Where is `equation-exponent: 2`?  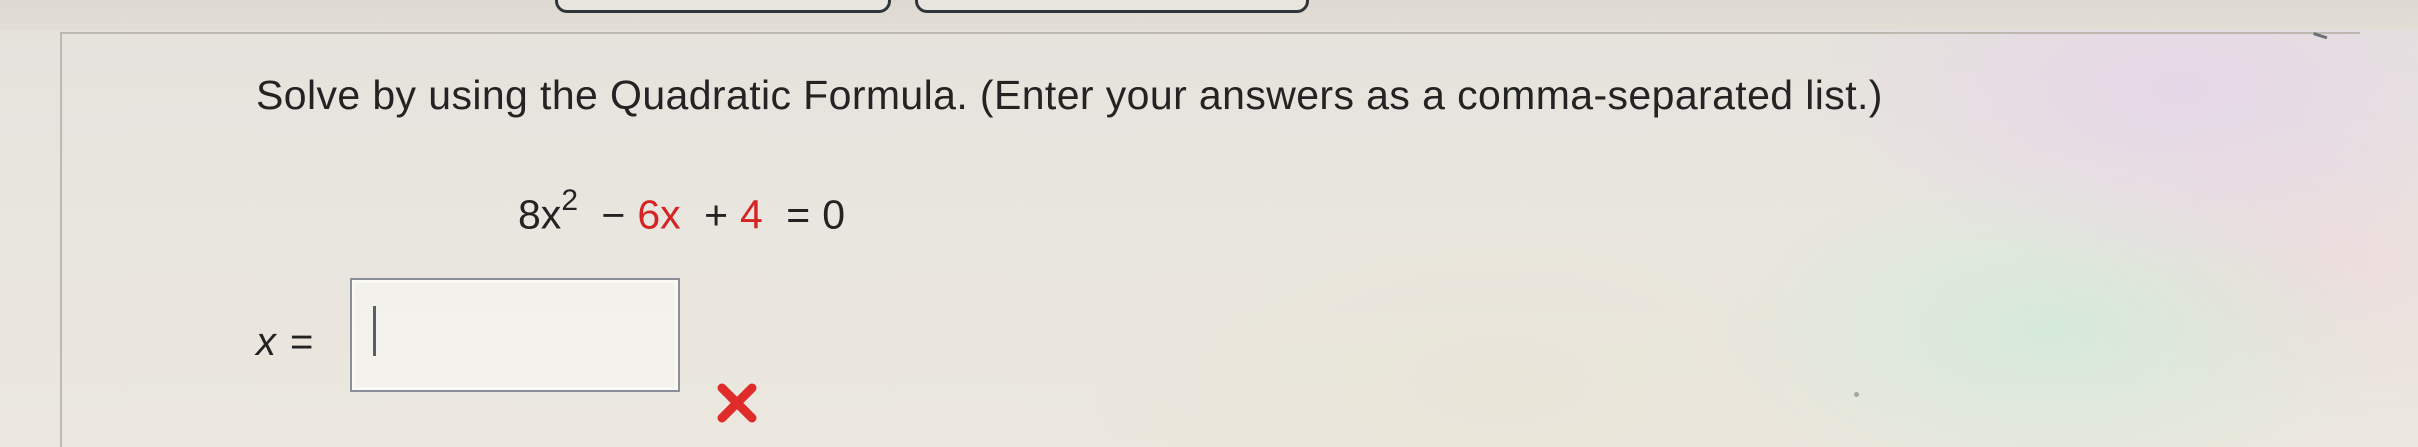
equation-exponent: 2 is located at coordinates (569, 200).